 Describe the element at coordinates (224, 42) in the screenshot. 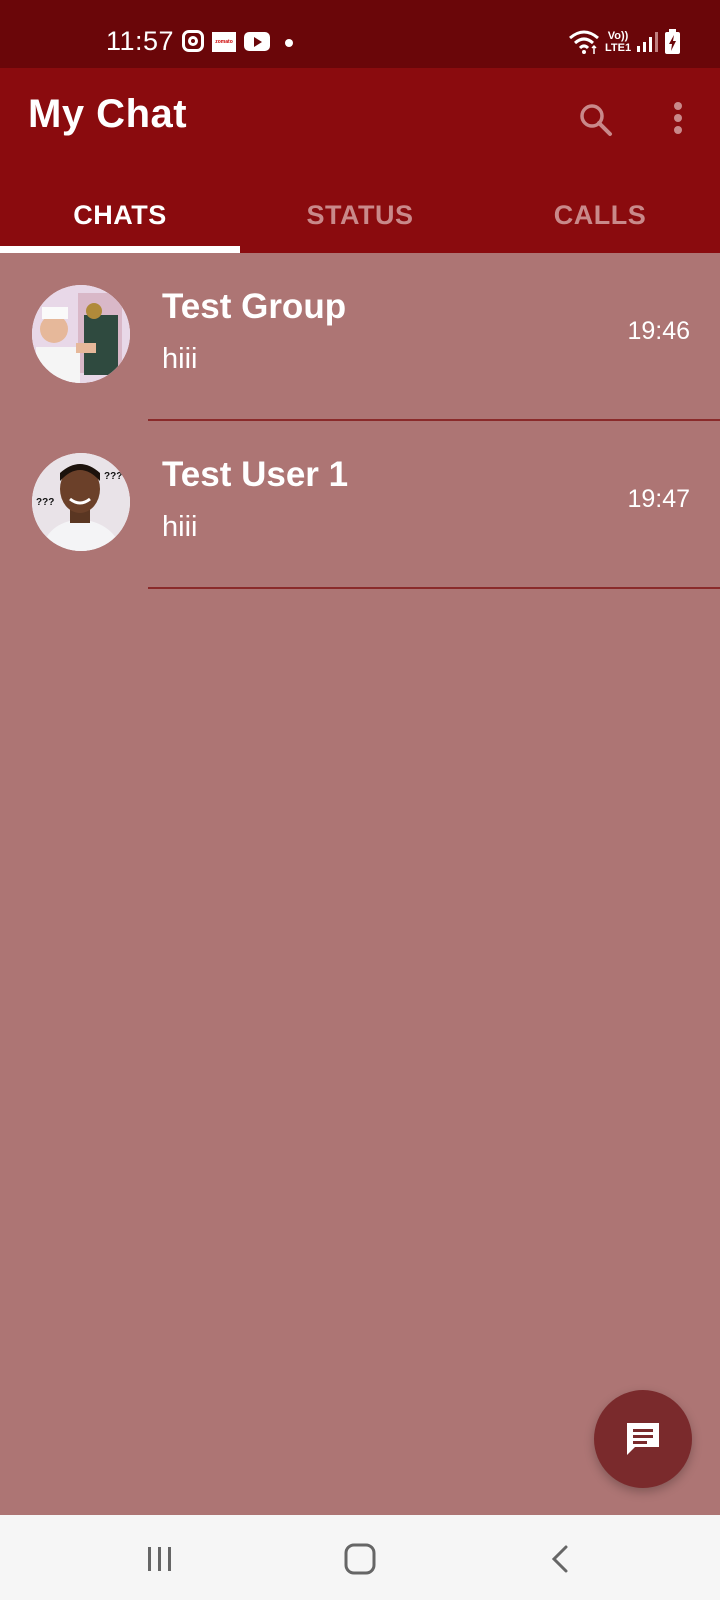

I see `zomato-icon: zomato` at that location.